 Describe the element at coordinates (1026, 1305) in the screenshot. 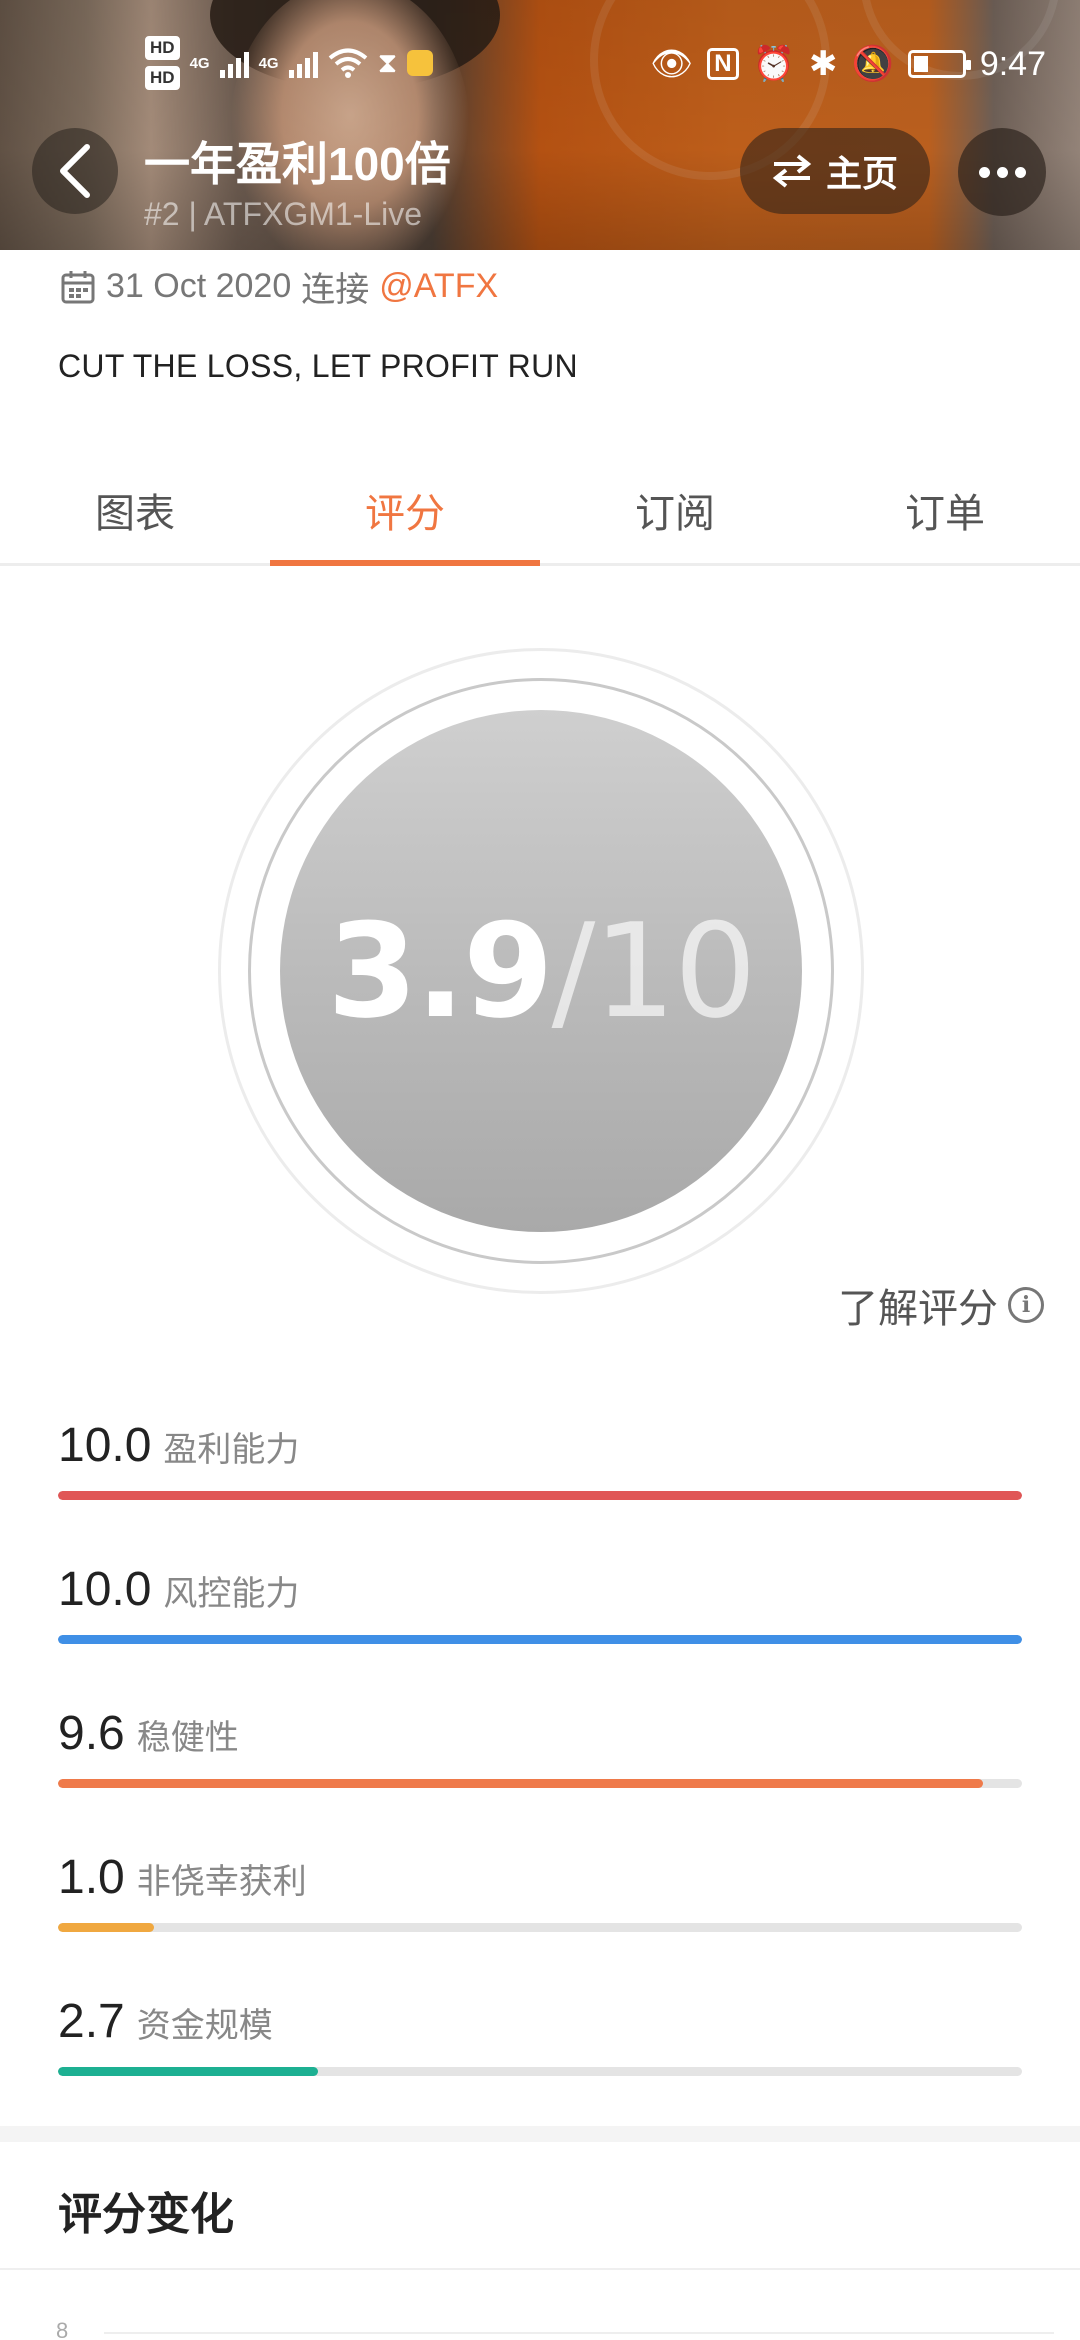

I see `info-icon: i` at that location.